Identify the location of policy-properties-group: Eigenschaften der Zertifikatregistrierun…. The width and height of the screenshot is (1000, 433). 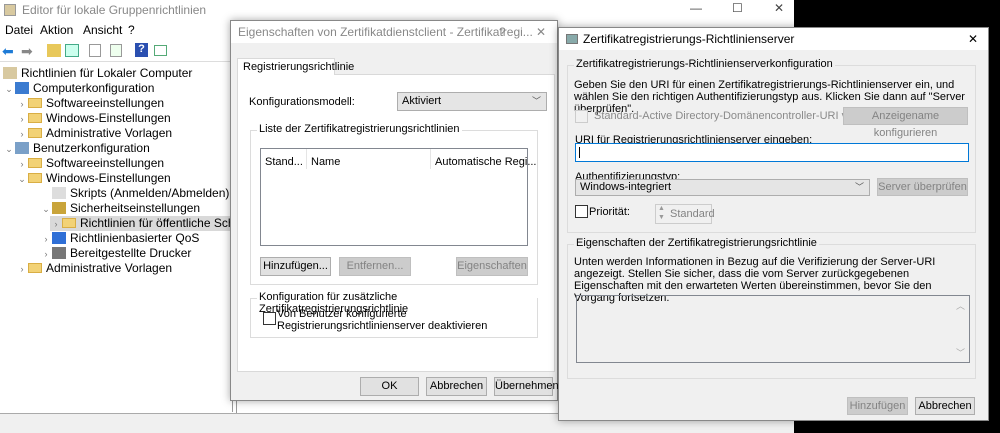
(771, 308).